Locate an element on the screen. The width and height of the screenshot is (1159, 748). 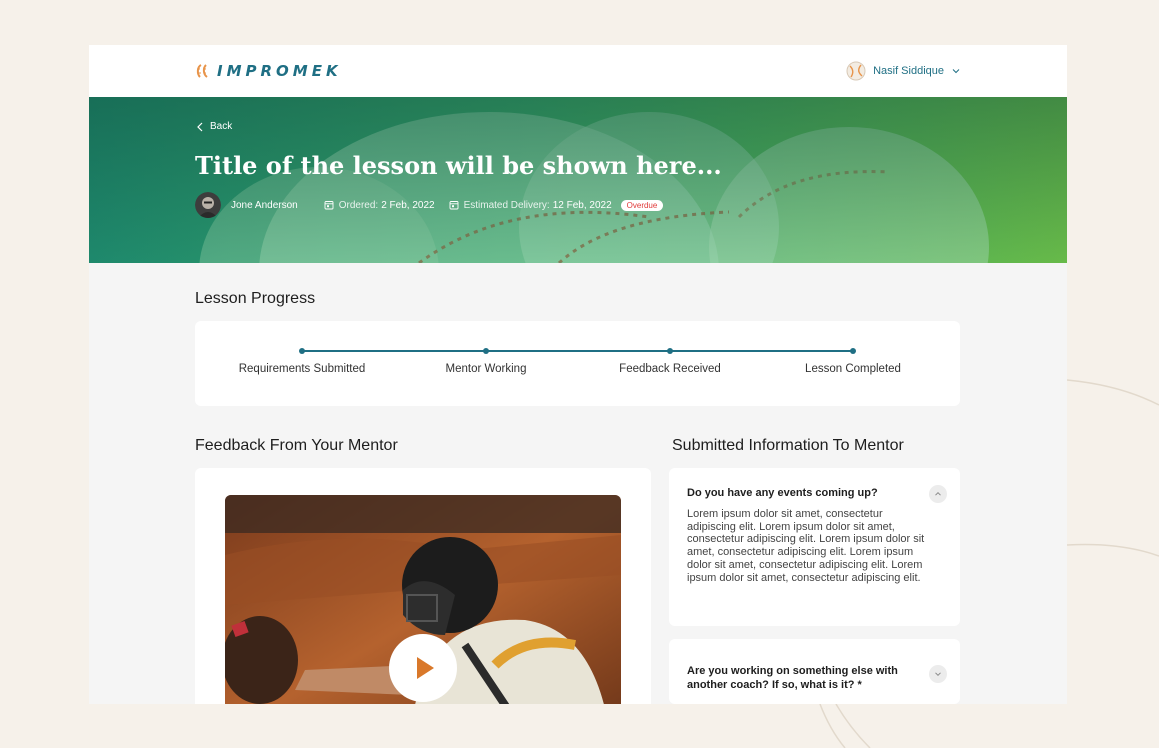
feedback-heading: Feedback From Your Mentor is located at coordinates (296, 445).